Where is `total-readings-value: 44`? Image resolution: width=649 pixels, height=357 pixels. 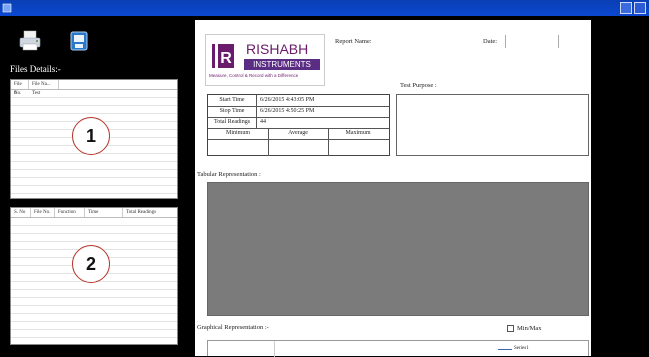 total-readings-value: 44 is located at coordinates (263, 122).